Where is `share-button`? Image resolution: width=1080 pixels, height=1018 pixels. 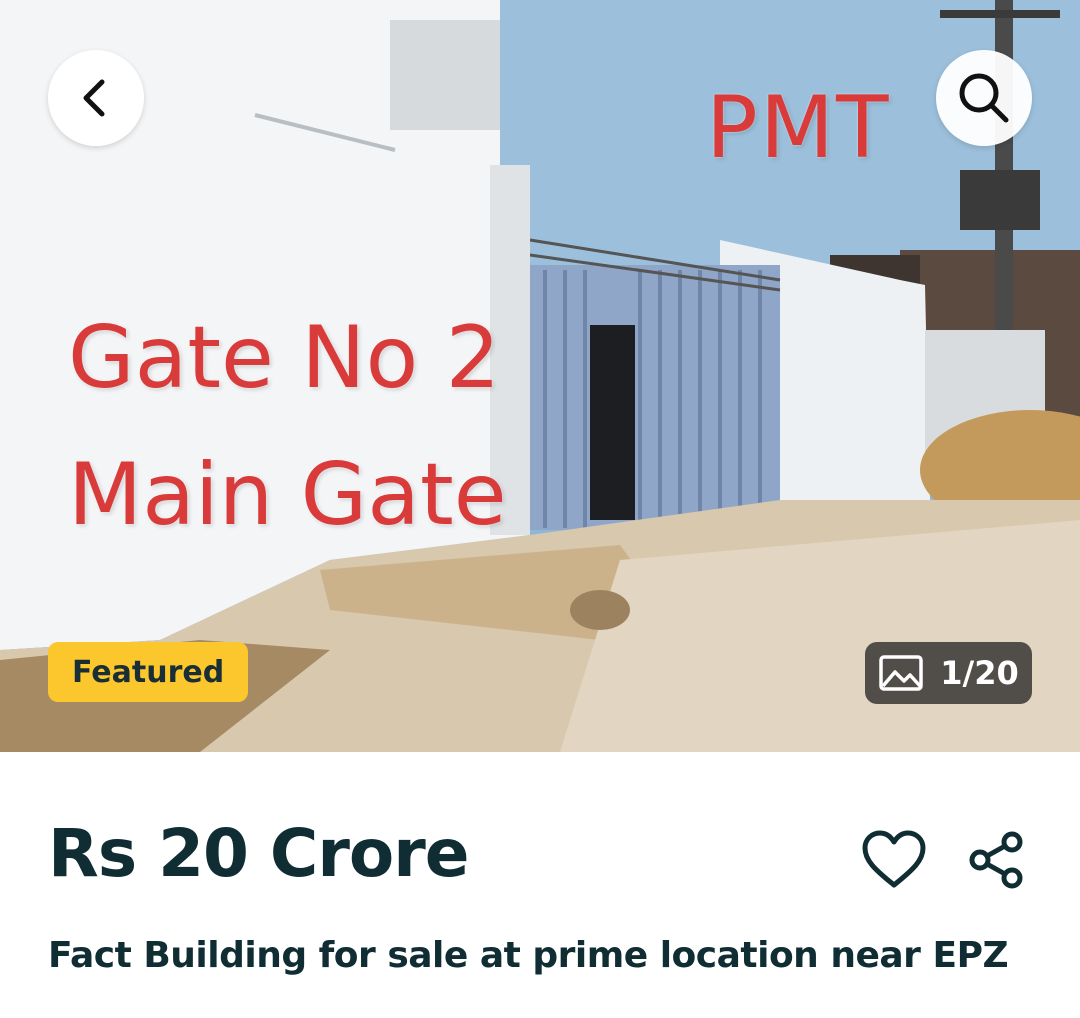 share-button is located at coordinates (996, 860).